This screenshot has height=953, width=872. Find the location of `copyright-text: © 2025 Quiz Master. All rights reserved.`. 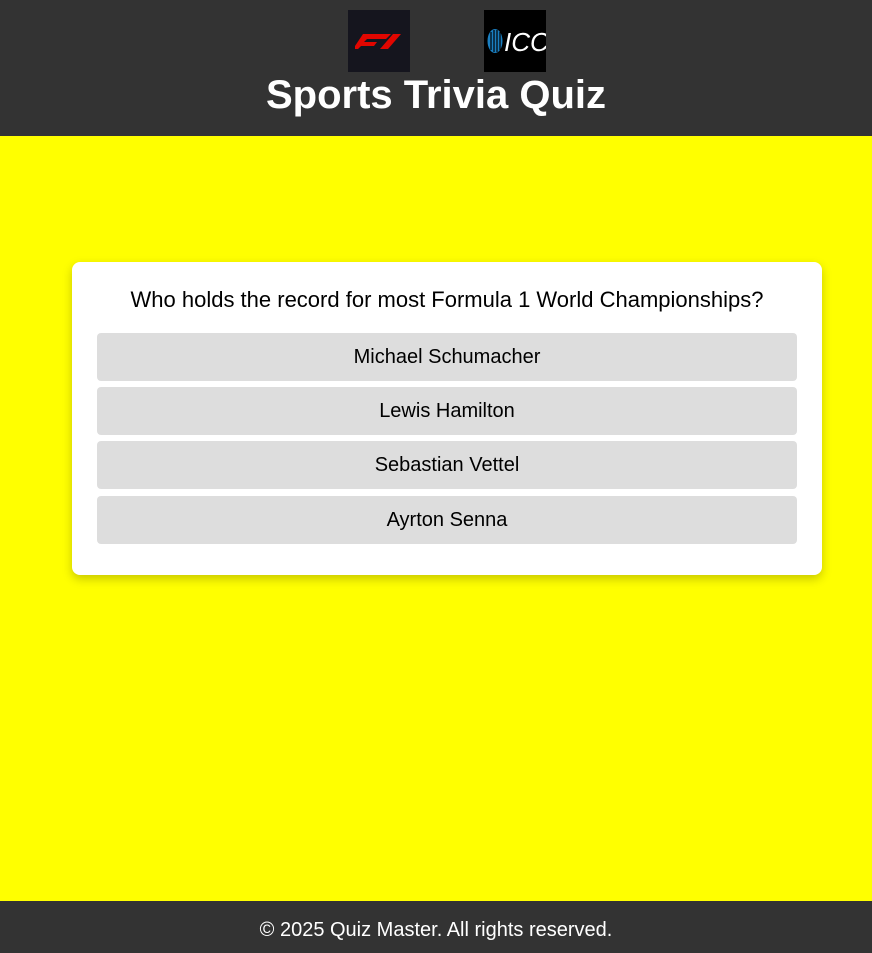

copyright-text: © 2025 Quiz Master. All rights reserved. is located at coordinates (436, 930).